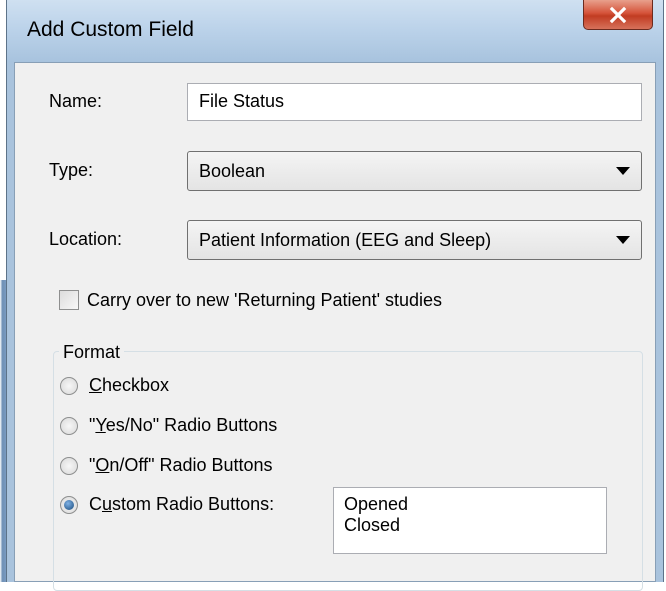 Image resolution: width=666 pixels, height=591 pixels. Describe the element at coordinates (69, 386) in the screenshot. I see `radio-checkbox-format` at that location.